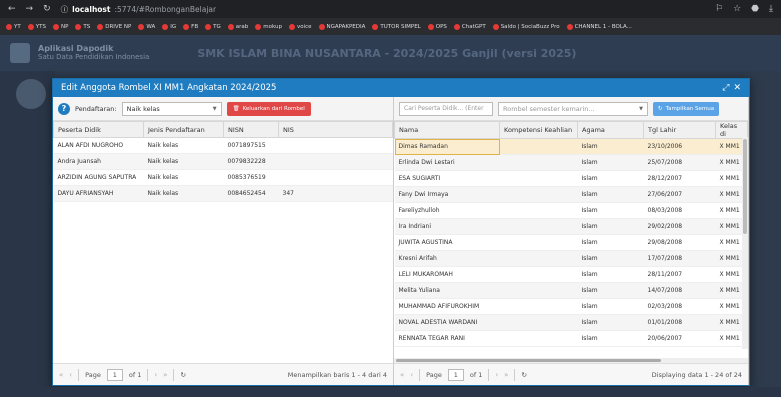 Image resolution: width=781 pixels, height=397 pixels. I want to click on address-bar: ⓘ localhost:5774/#RombonganBelajar, so click(138, 9).